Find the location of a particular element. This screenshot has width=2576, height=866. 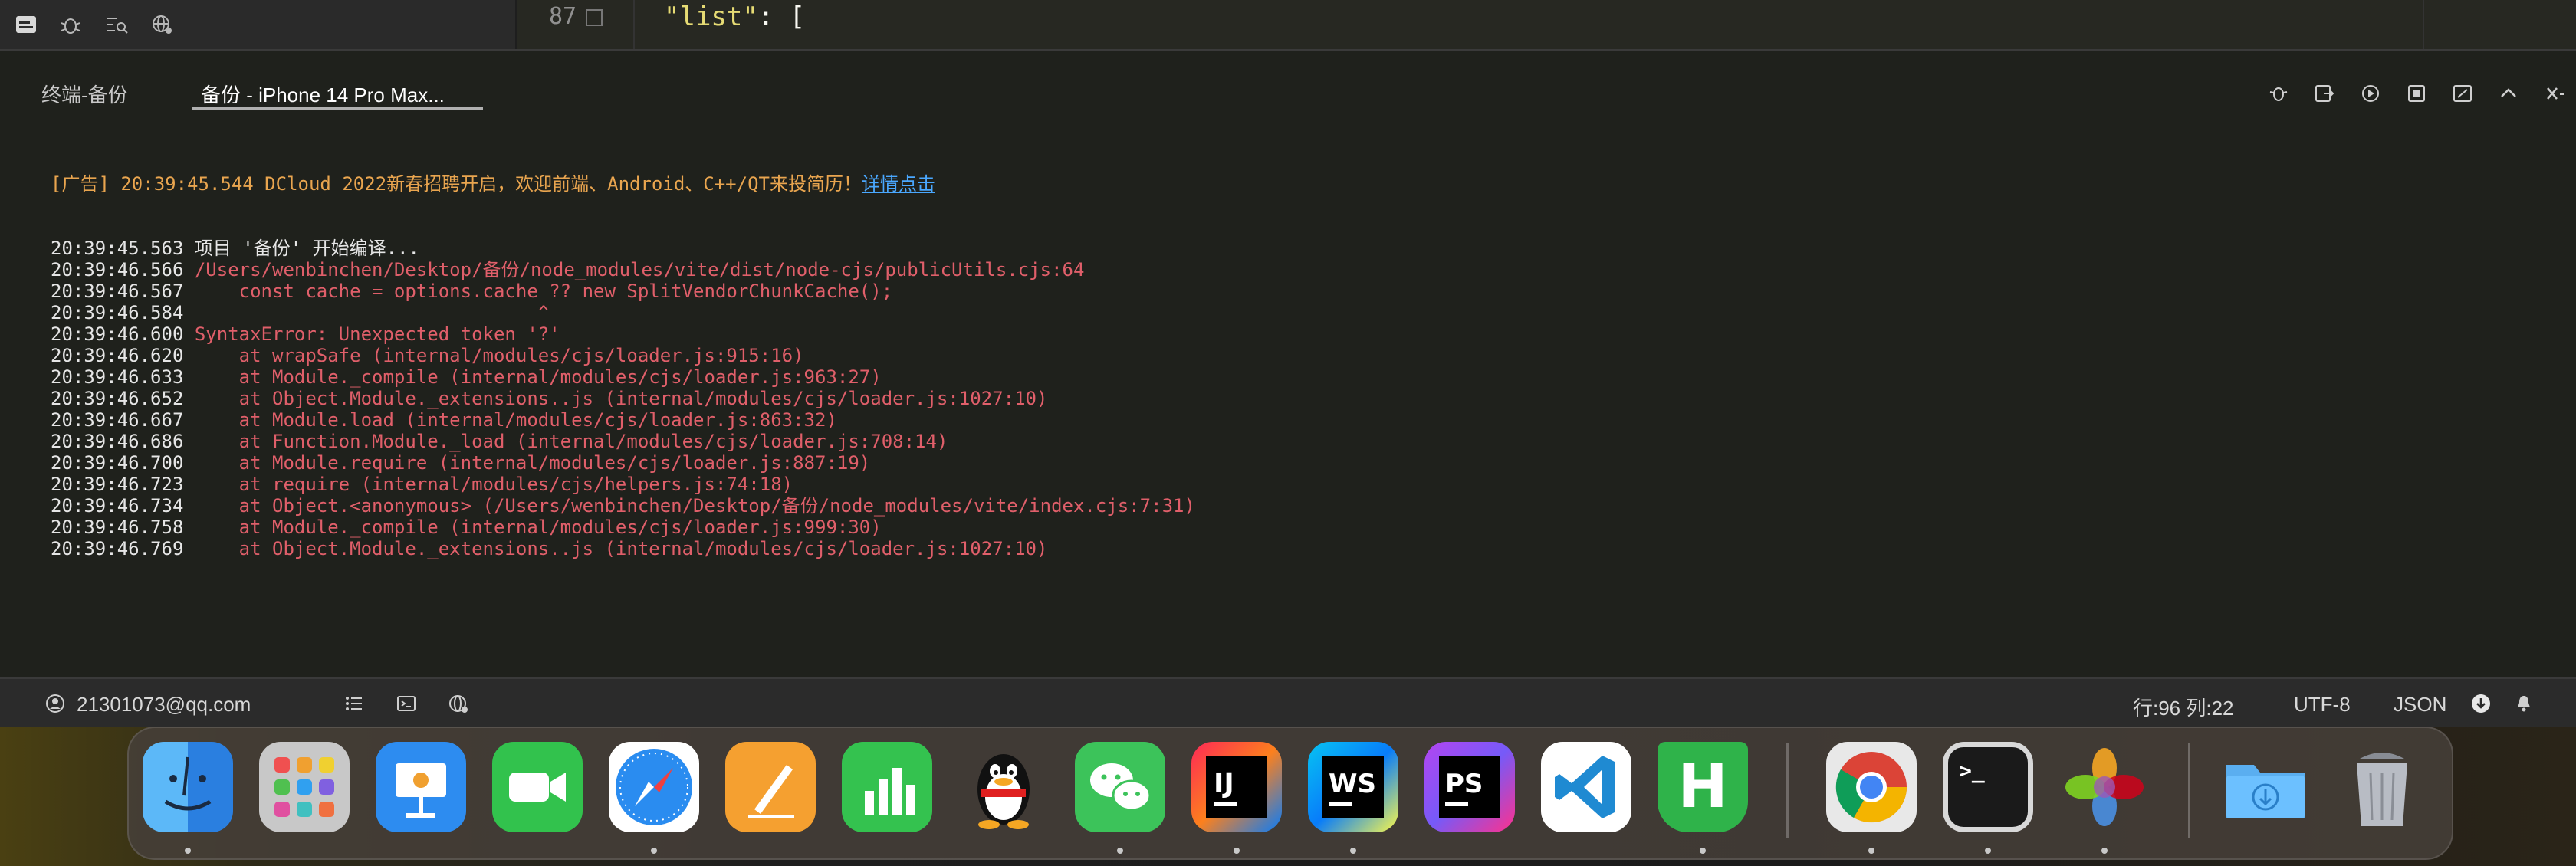

chrome-icon is located at coordinates (1871, 787).